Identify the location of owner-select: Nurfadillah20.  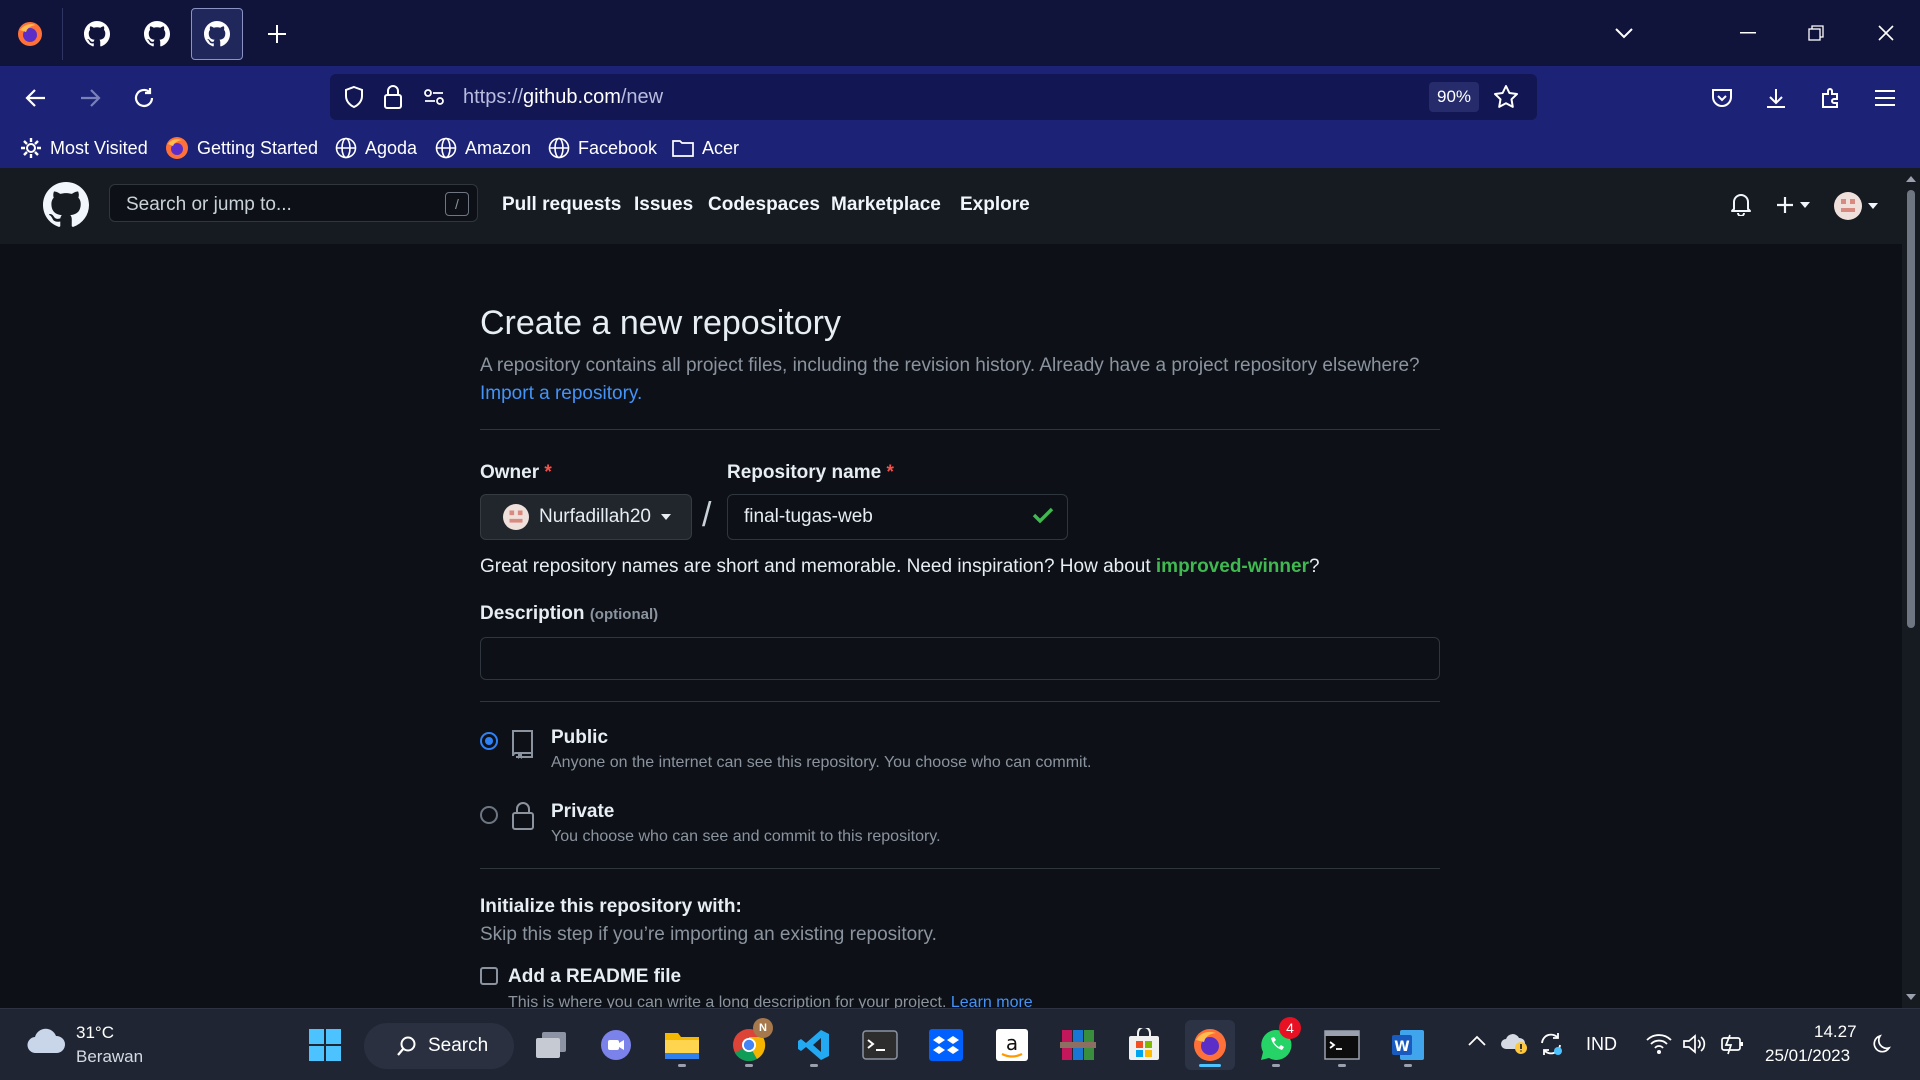
(586, 517).